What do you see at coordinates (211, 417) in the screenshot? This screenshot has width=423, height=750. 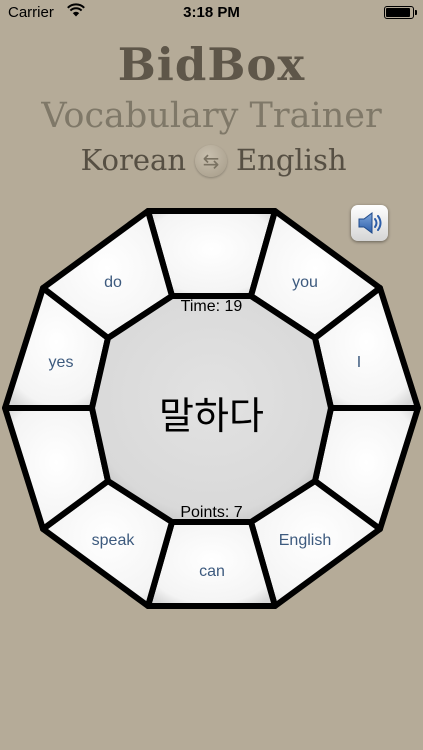 I see `target-word: 말하다` at bounding box center [211, 417].